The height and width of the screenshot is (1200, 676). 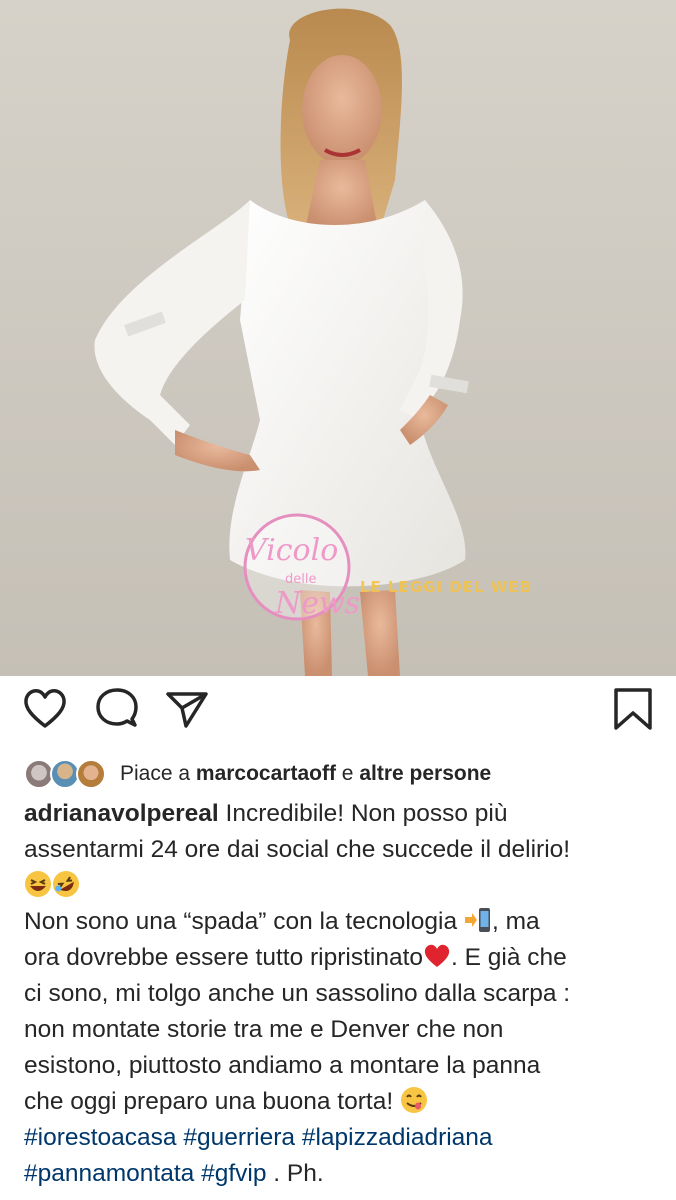 I want to click on hashtag-link: #pannamontata, so click(x=109, y=1173).